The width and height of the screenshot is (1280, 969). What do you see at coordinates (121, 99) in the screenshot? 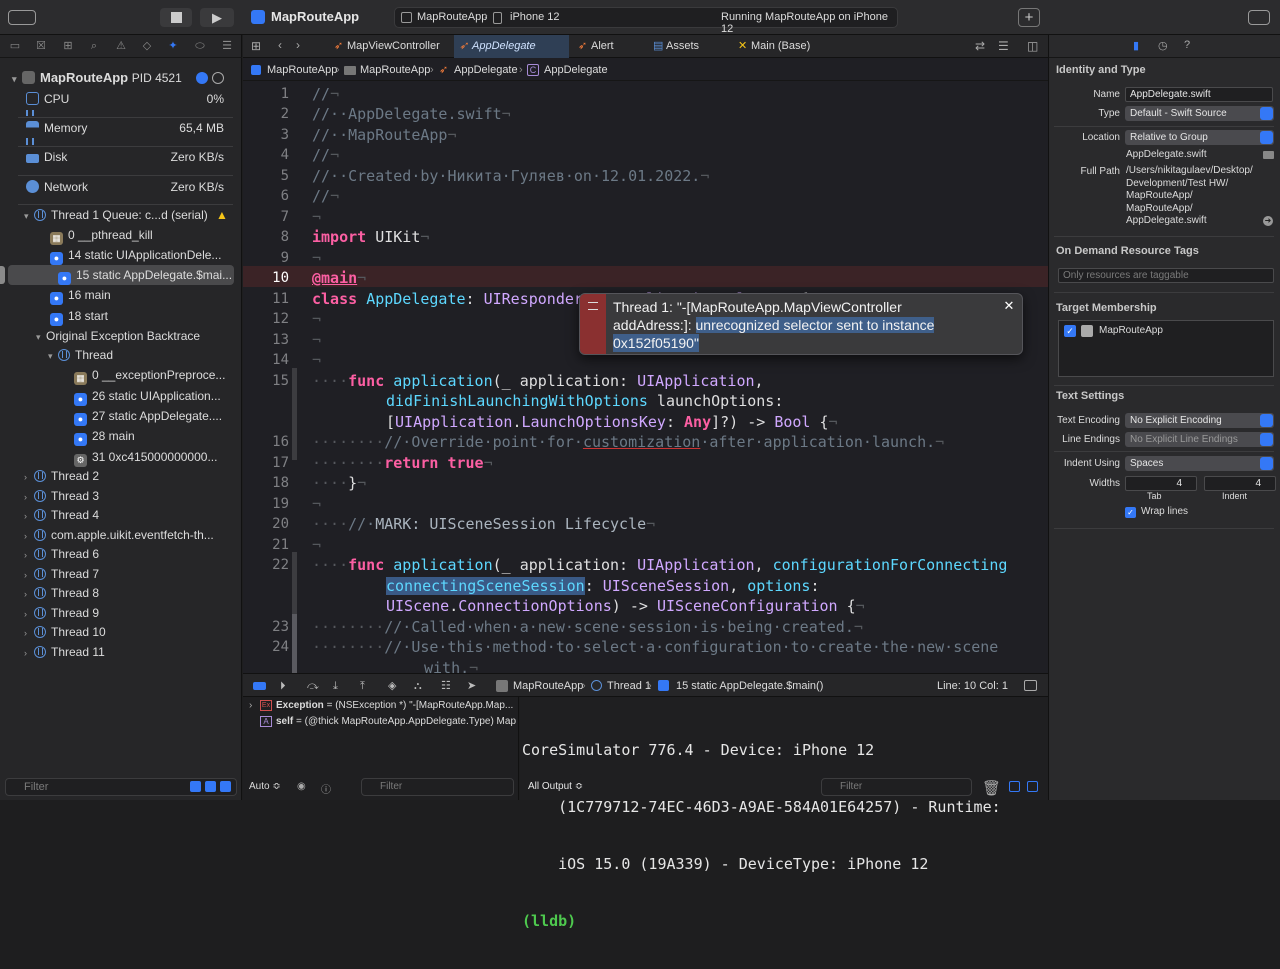
I see `gauge-cpu: CPU 0%` at bounding box center [121, 99].